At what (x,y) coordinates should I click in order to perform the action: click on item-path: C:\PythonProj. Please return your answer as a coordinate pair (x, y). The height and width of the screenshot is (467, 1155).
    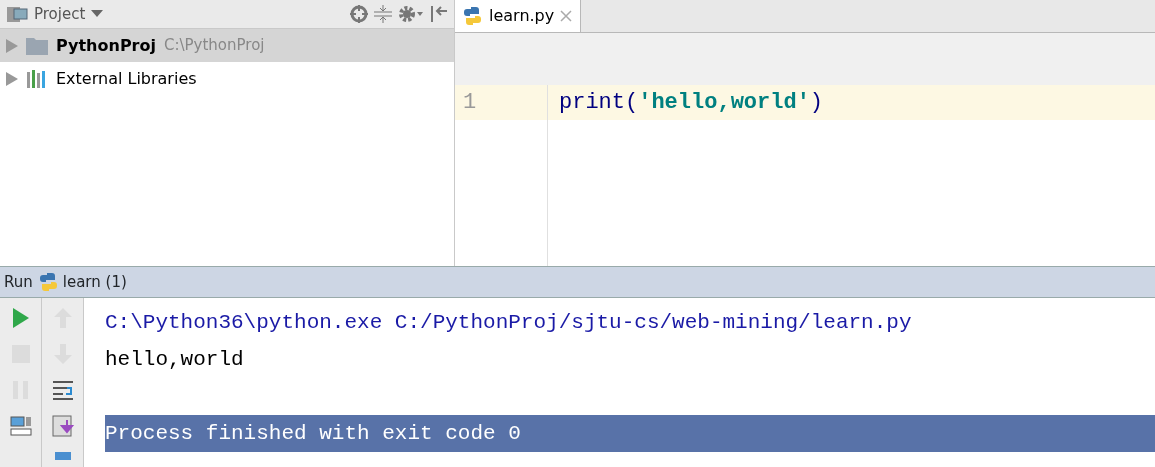
    Looking at the image, I should click on (214, 46).